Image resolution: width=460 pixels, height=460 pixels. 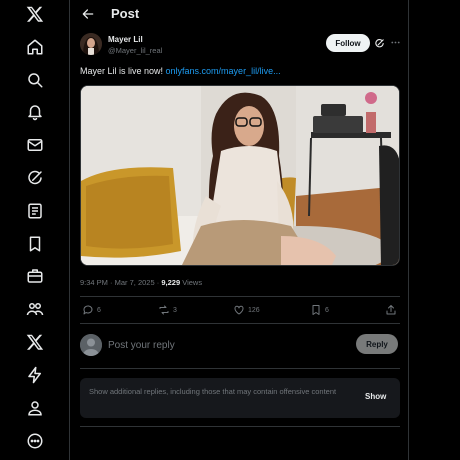 What do you see at coordinates (94, 282) in the screenshot?
I see `post-time: 9:34 PM` at bounding box center [94, 282].